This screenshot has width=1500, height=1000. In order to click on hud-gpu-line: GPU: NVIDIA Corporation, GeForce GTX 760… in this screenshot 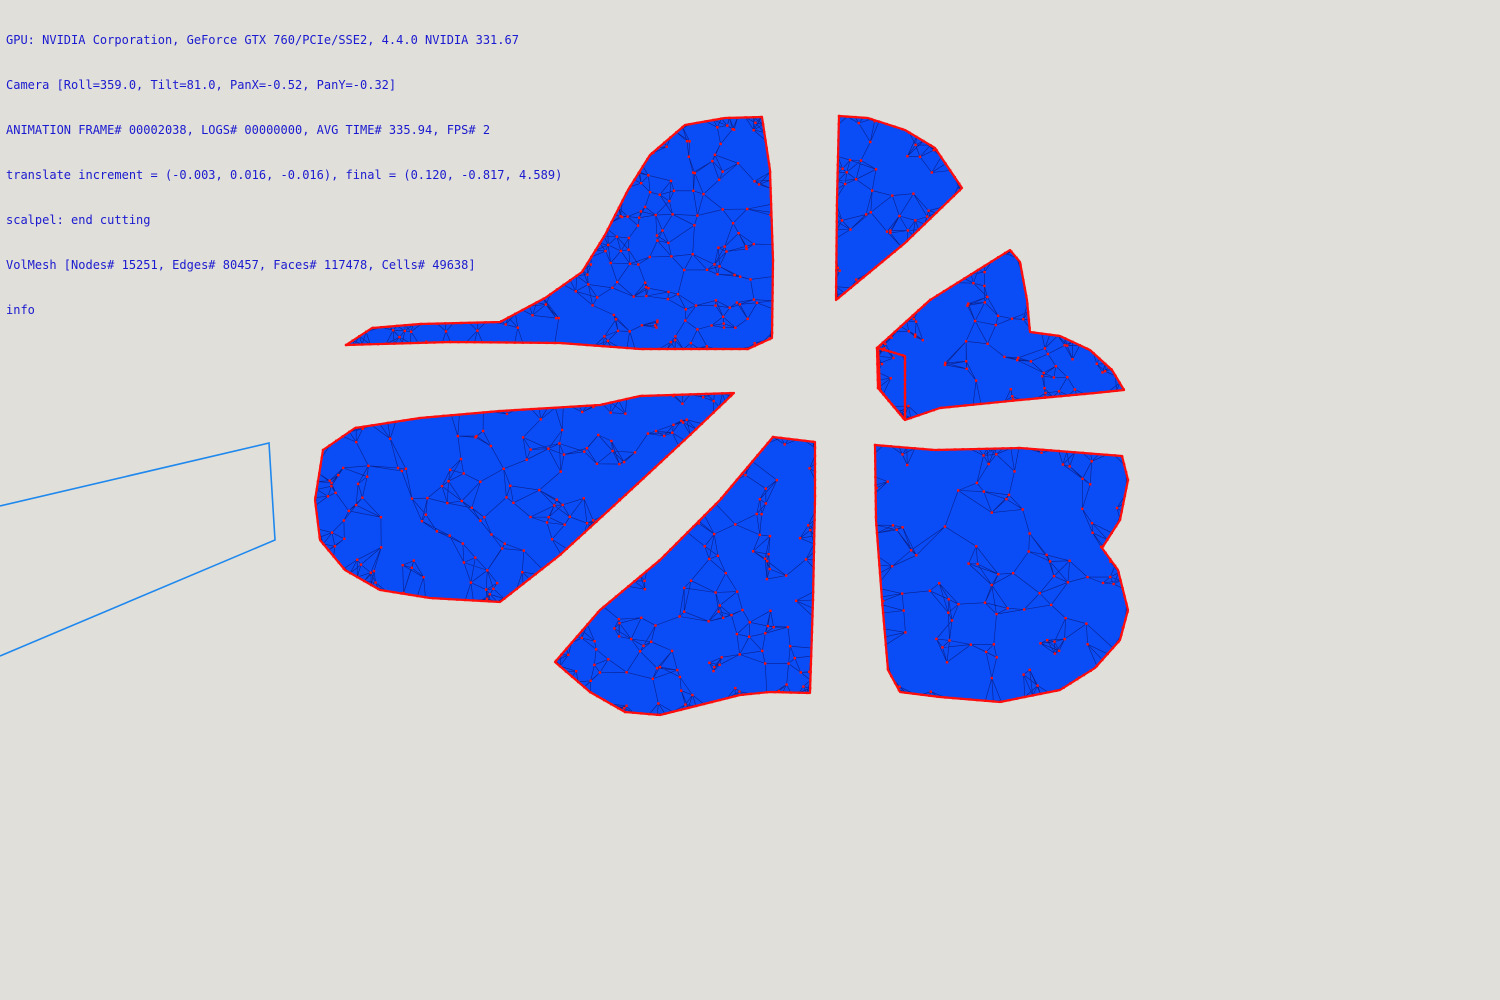, I will do `click(262, 40)`.